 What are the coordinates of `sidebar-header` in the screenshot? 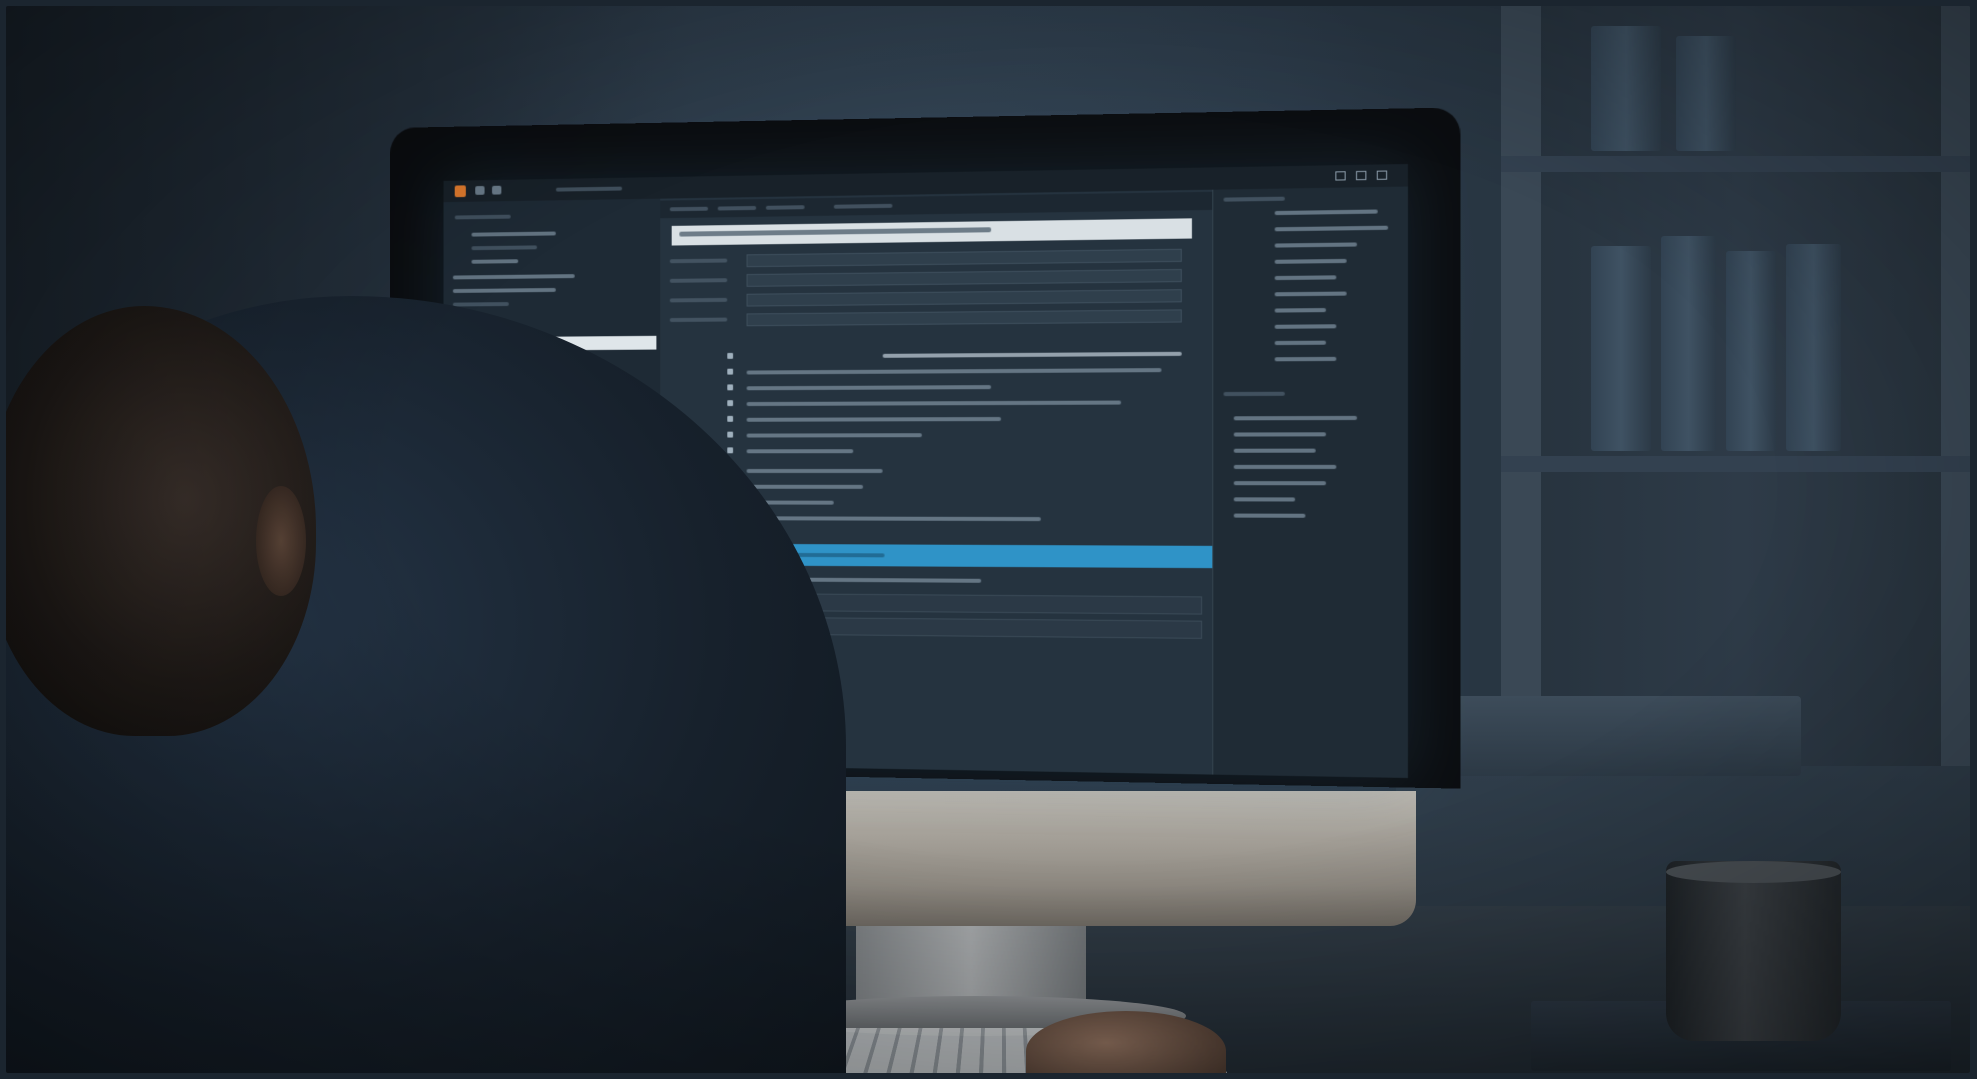 It's located at (483, 217).